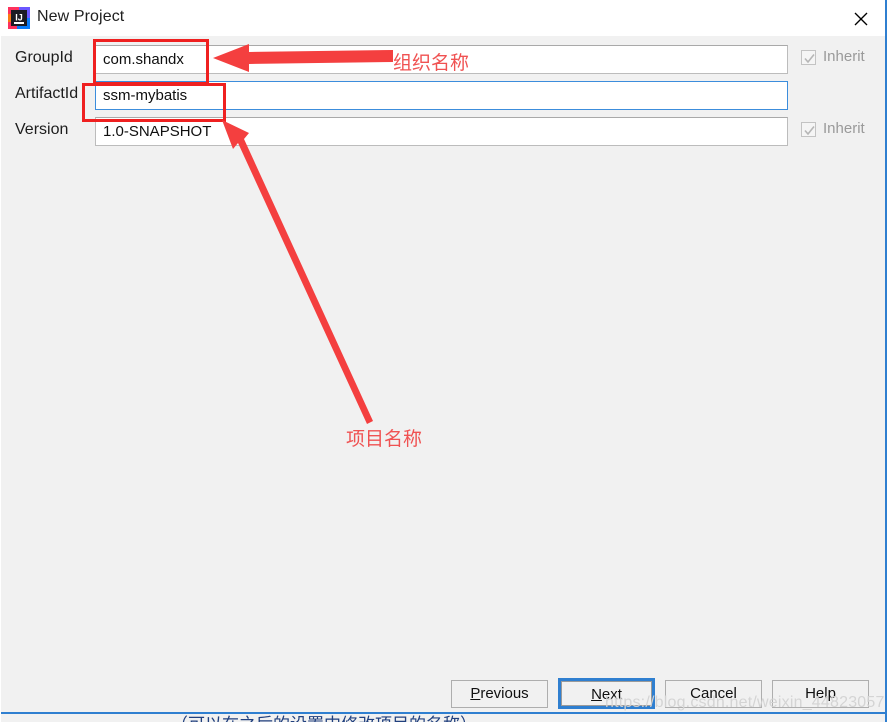 Image resolution: width=887 pixels, height=722 pixels. What do you see at coordinates (157, 131) in the screenshot?
I see `version-value: 1.0-SNAPSHOT` at bounding box center [157, 131].